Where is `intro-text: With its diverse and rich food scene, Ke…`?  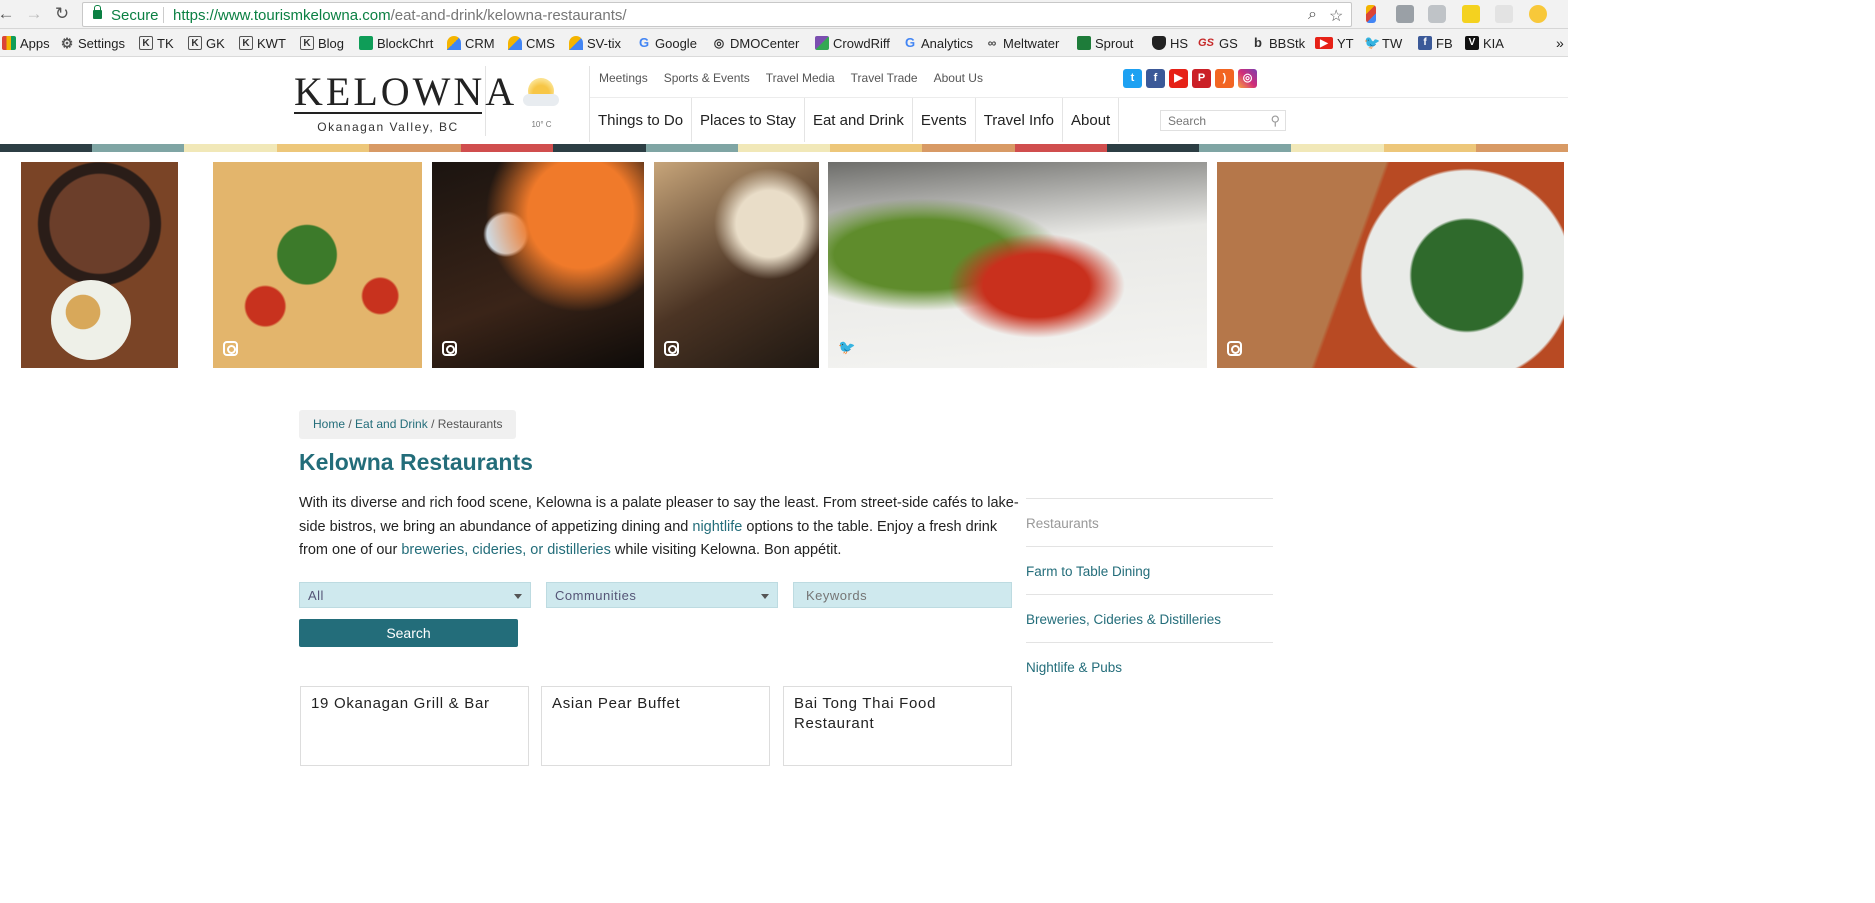
intro-text: With its diverse and rich food scene, Ke… is located at coordinates (659, 526).